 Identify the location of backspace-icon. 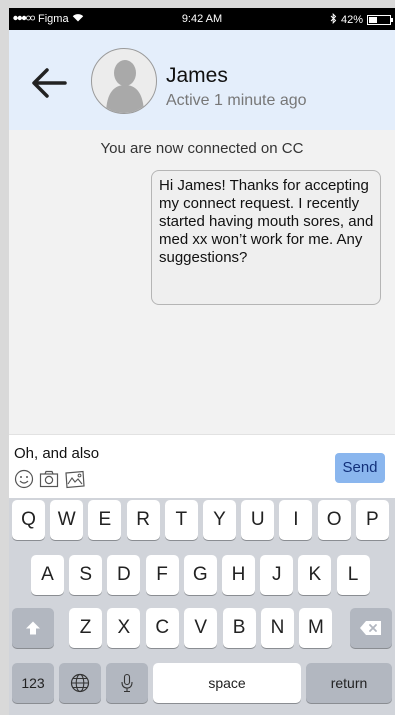
(370, 628).